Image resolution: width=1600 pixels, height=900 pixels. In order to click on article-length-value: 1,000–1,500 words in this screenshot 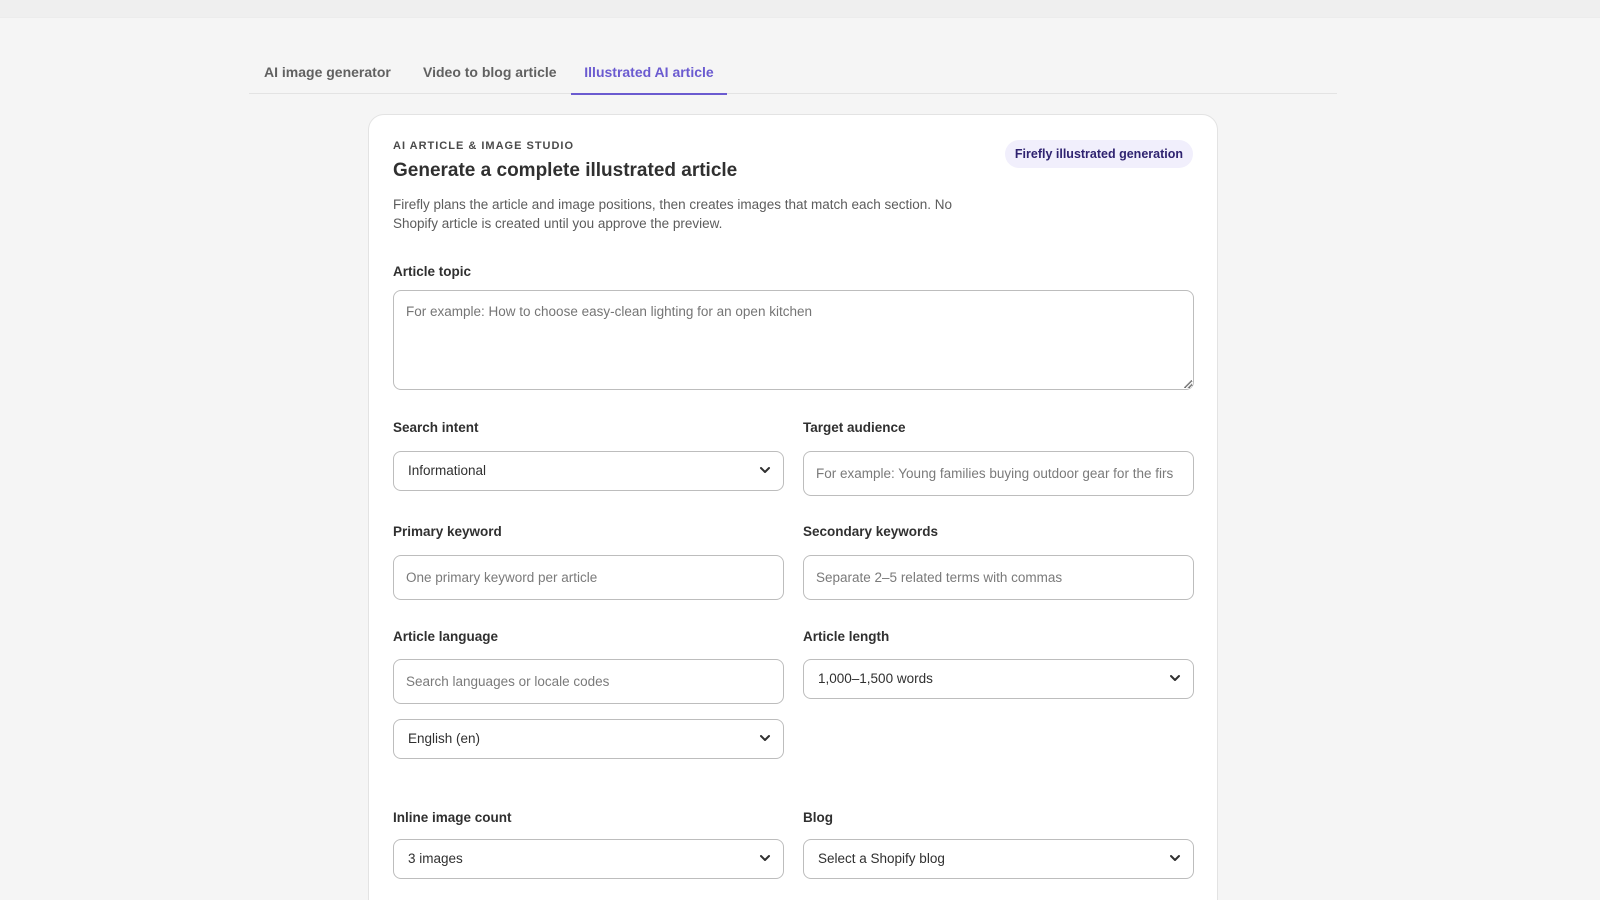, I will do `click(875, 678)`.